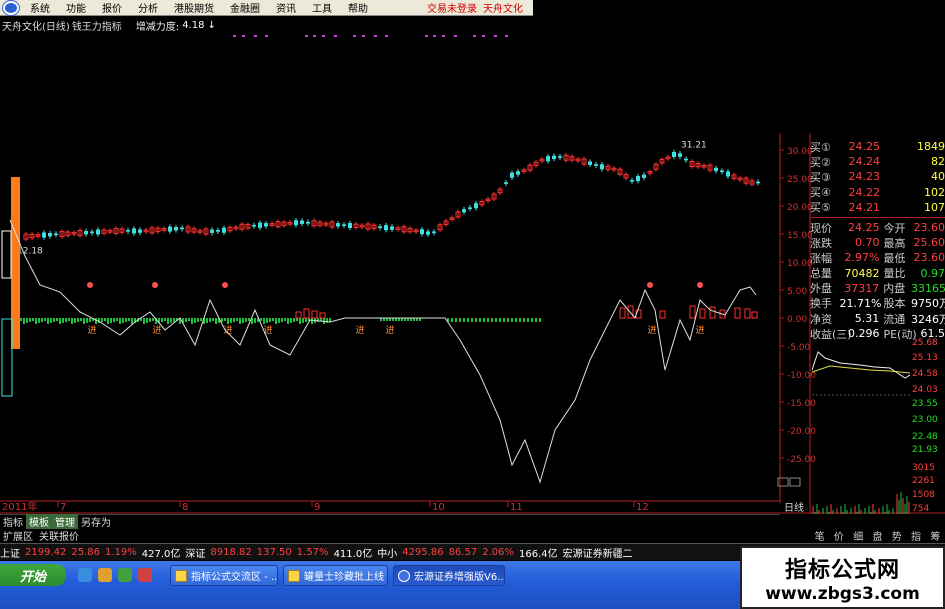 This screenshot has width=945, height=609. Describe the element at coordinates (194, 7) in the screenshot. I see `menu-hk-futures: 港股期货` at that location.